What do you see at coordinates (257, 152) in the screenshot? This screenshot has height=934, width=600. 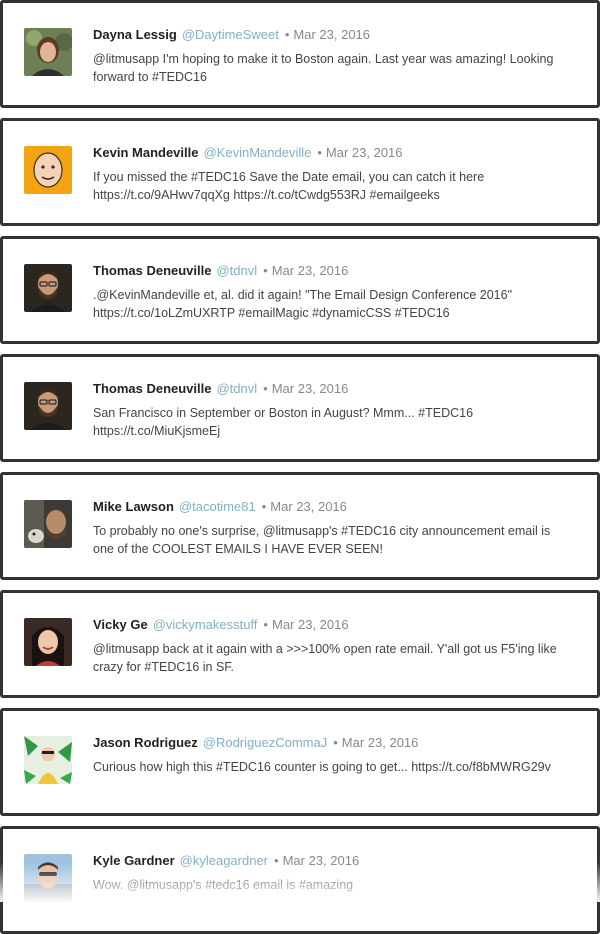 I see `author-handle: @KevinMandeville` at bounding box center [257, 152].